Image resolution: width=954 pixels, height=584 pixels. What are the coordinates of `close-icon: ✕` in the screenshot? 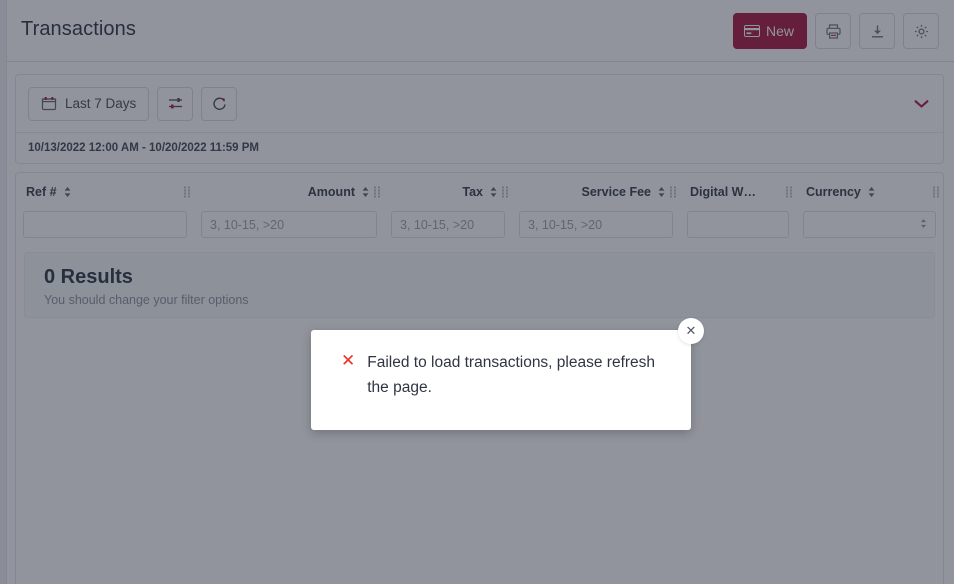 It's located at (691, 330).